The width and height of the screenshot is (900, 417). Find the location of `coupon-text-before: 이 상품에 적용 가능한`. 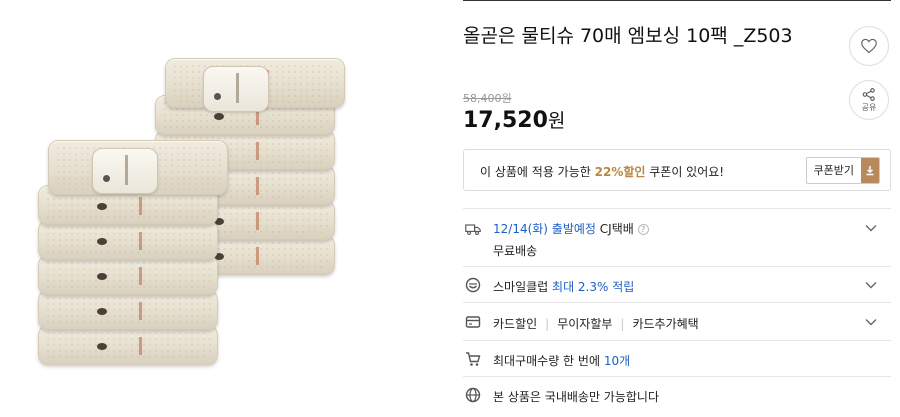

coupon-text-before: 이 상품에 적용 가능한 is located at coordinates (537, 172).